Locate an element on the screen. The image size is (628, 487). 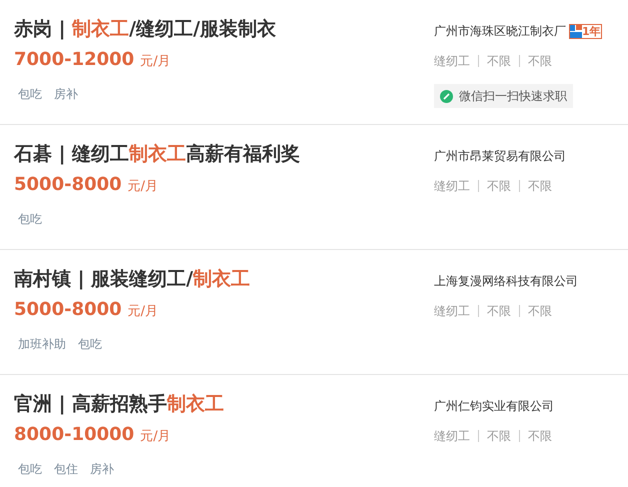
logo-icon is located at coordinates (576, 31).